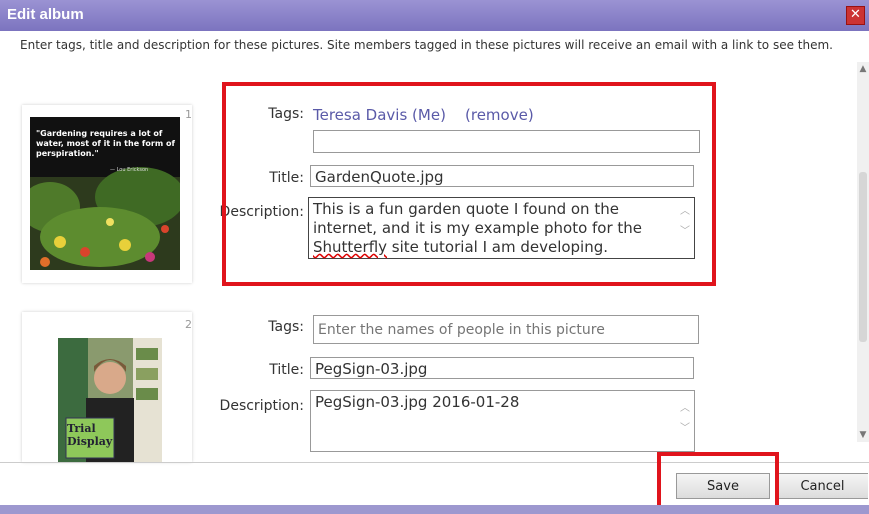 The height and width of the screenshot is (514, 869). What do you see at coordinates (110, 400) in the screenshot?
I see `picture-thumbnail-2: Trial Display` at bounding box center [110, 400].